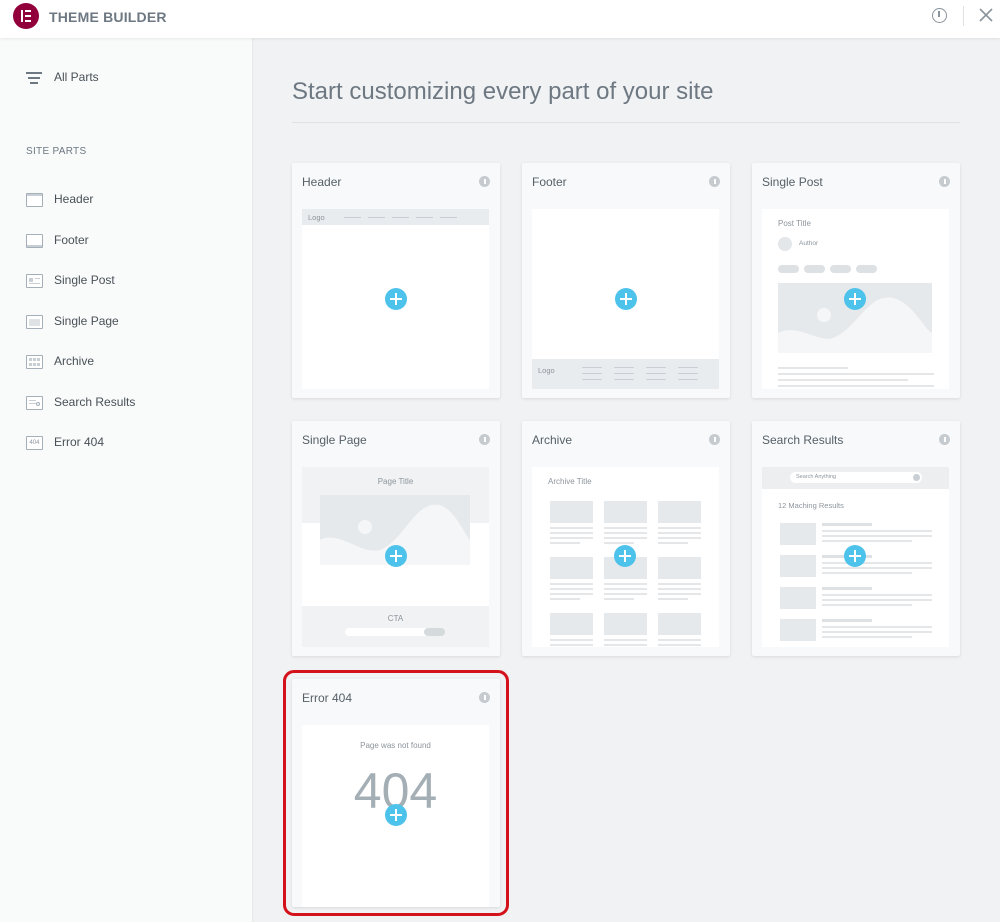 The height and width of the screenshot is (922, 1000). I want to click on card-preview: Post Title Author, so click(855, 299).